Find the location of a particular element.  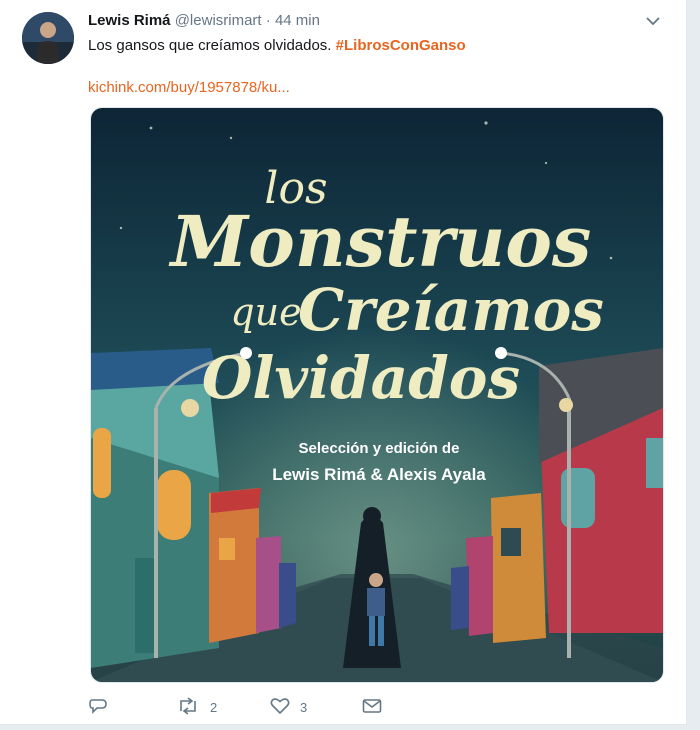

direct-message-button is located at coordinates (372, 707).